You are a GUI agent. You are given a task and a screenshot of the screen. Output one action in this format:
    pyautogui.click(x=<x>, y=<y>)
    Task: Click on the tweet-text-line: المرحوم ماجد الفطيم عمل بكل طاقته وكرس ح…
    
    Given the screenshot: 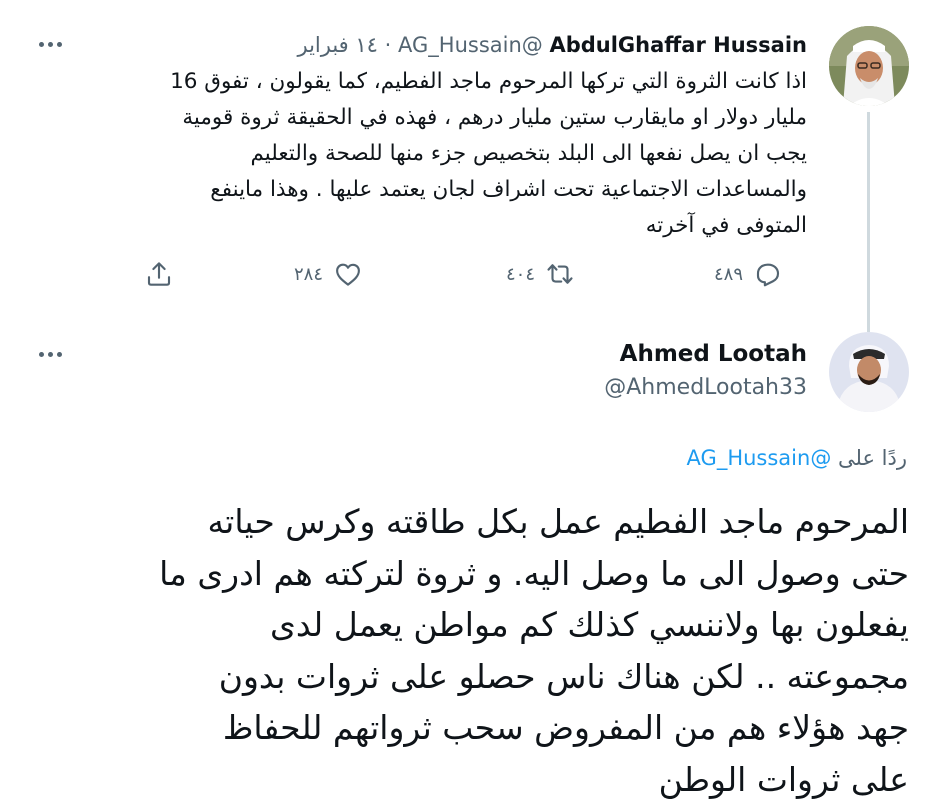 What is the action you would take?
    pyautogui.click(x=558, y=521)
    